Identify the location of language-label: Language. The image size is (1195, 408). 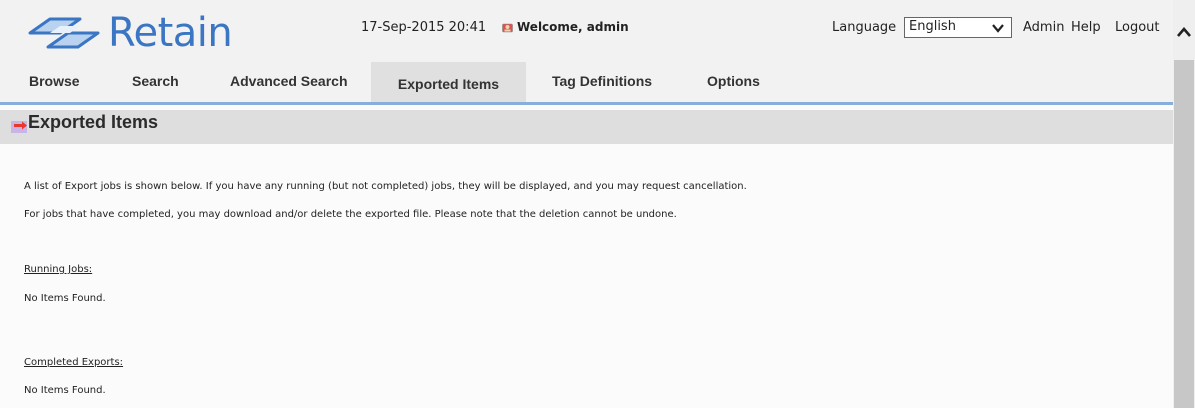
(864, 27).